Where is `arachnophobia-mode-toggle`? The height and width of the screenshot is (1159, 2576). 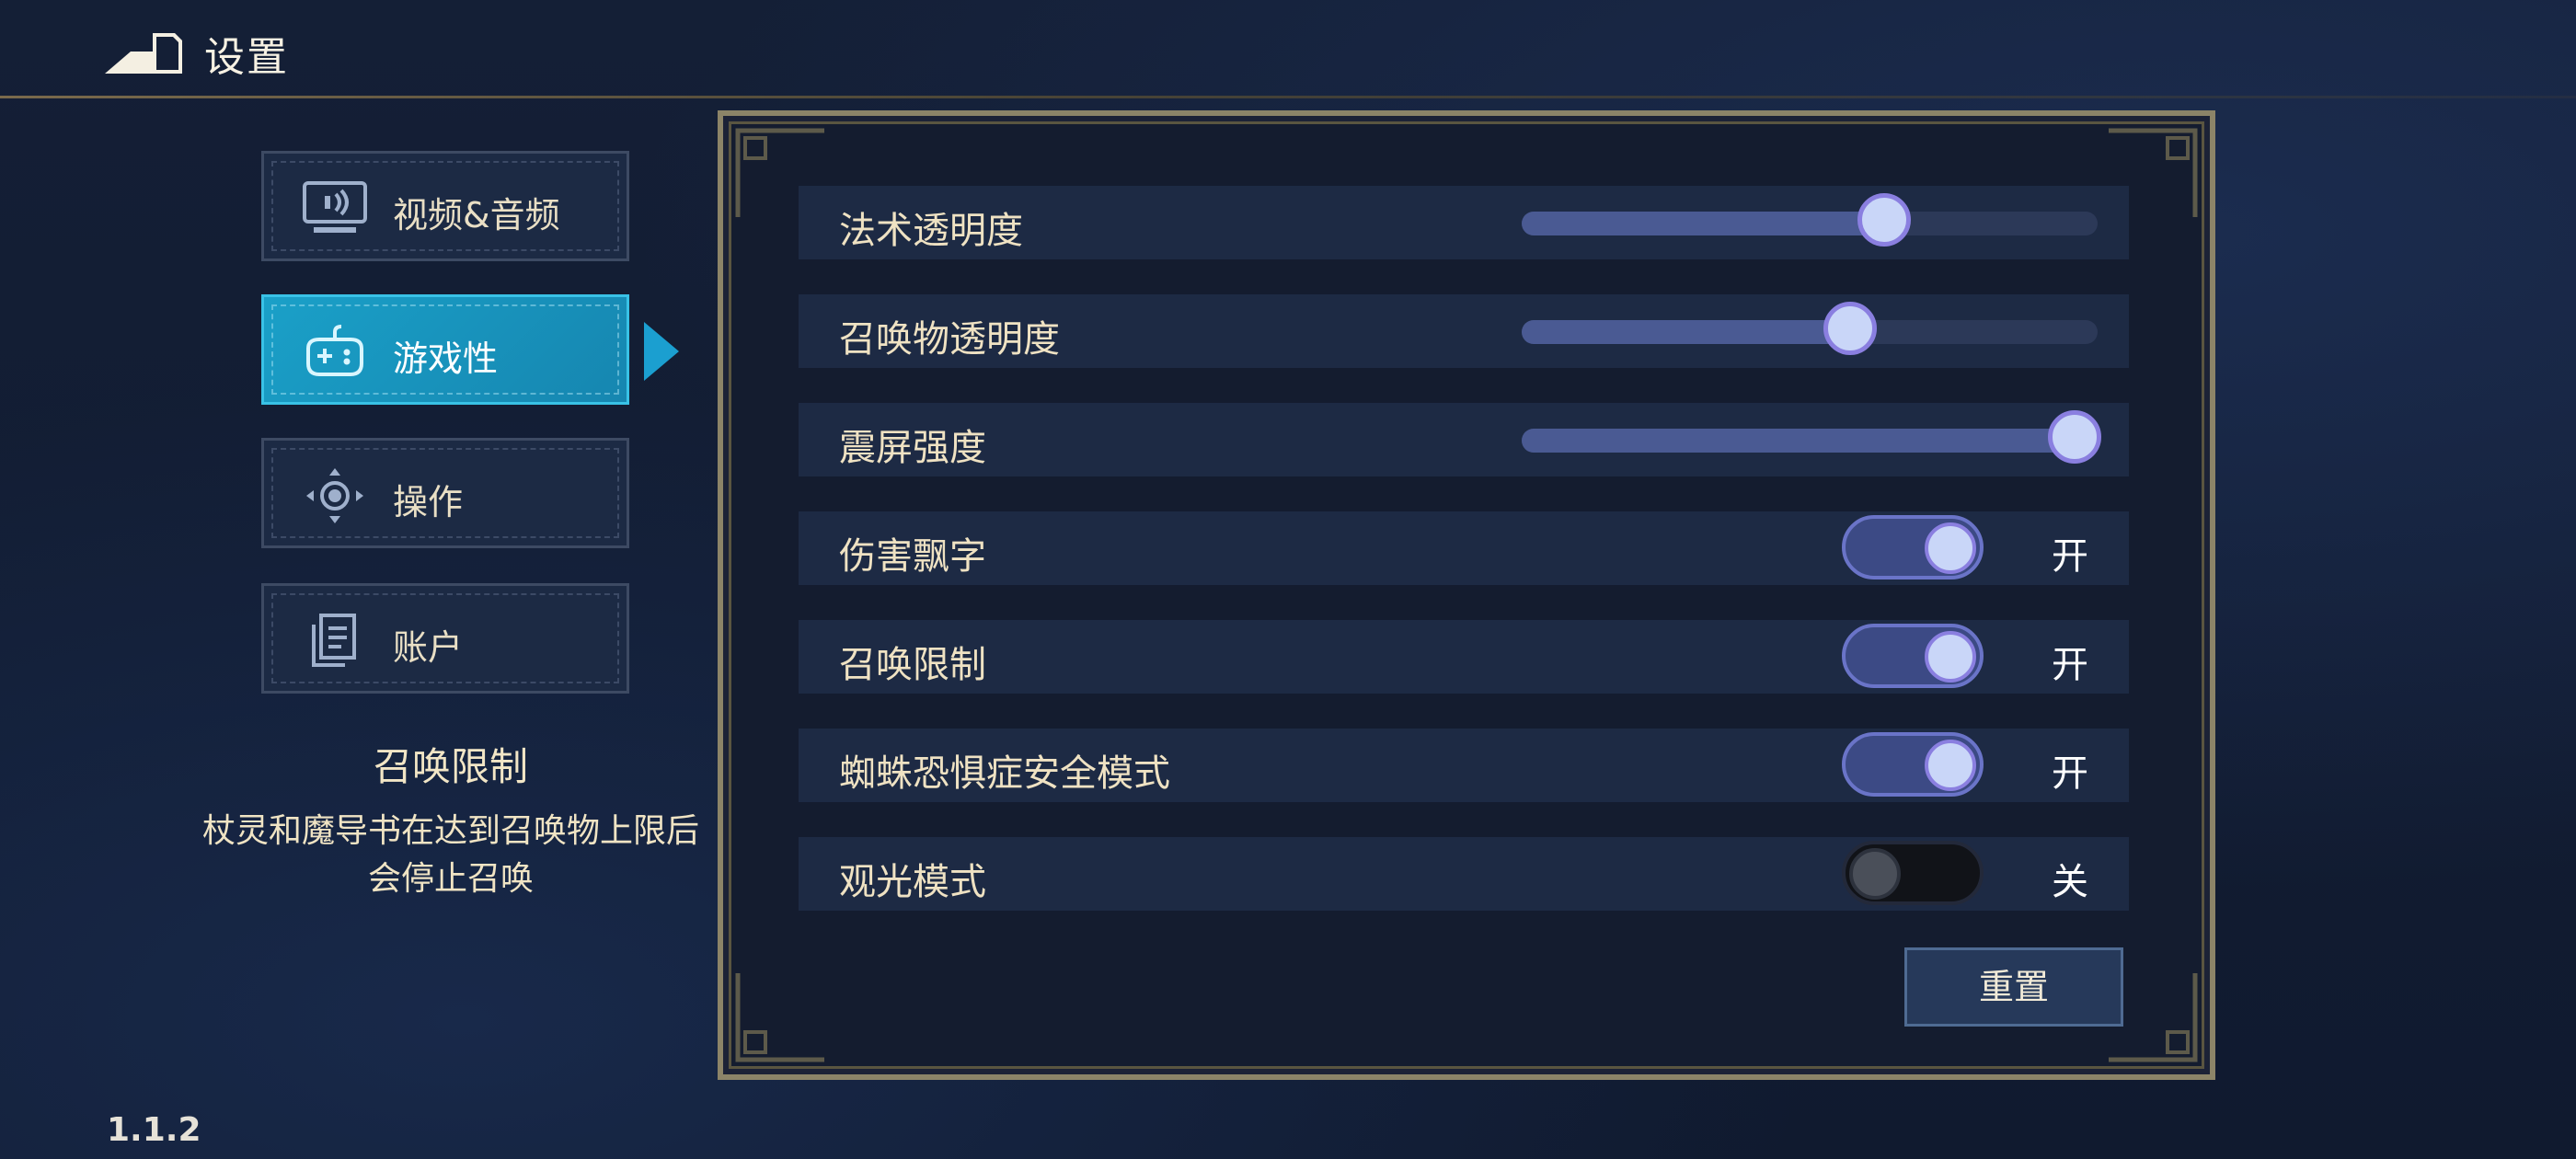
arachnophobia-mode-toggle is located at coordinates (1913, 764).